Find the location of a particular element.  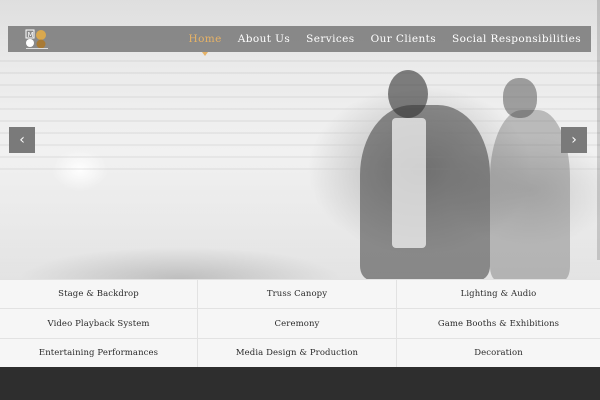

performer-head is located at coordinates (408, 94).